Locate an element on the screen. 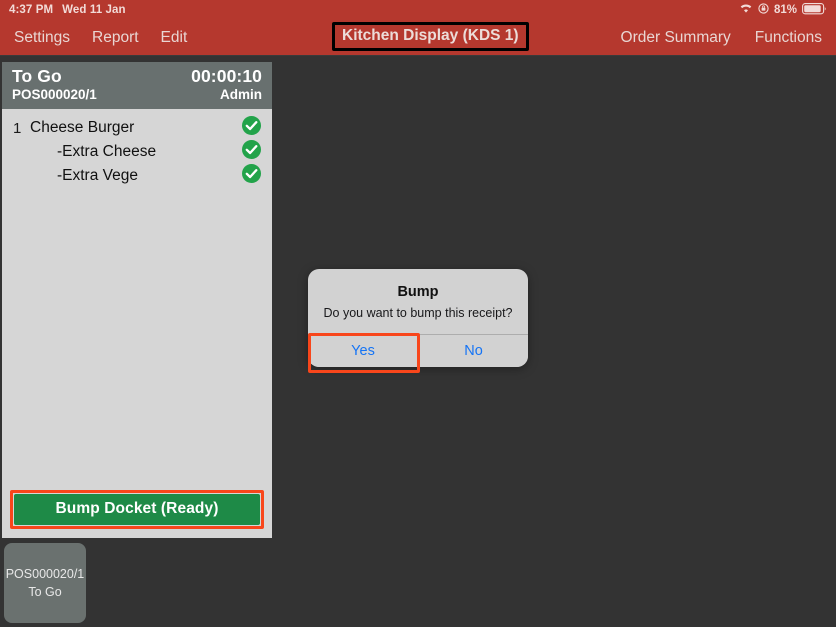  navbar-right-group: Order Summary Functions is located at coordinates (721, 38).